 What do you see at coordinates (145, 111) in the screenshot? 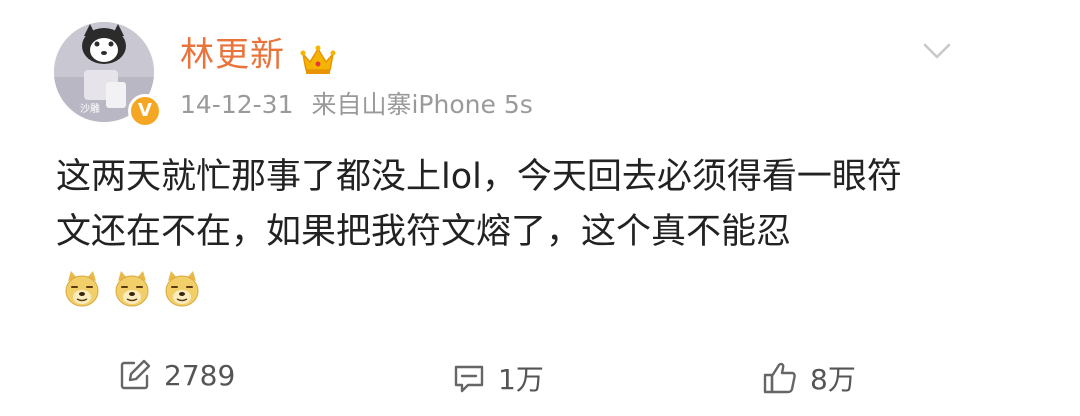
I see `verified-v-icon: V` at bounding box center [145, 111].